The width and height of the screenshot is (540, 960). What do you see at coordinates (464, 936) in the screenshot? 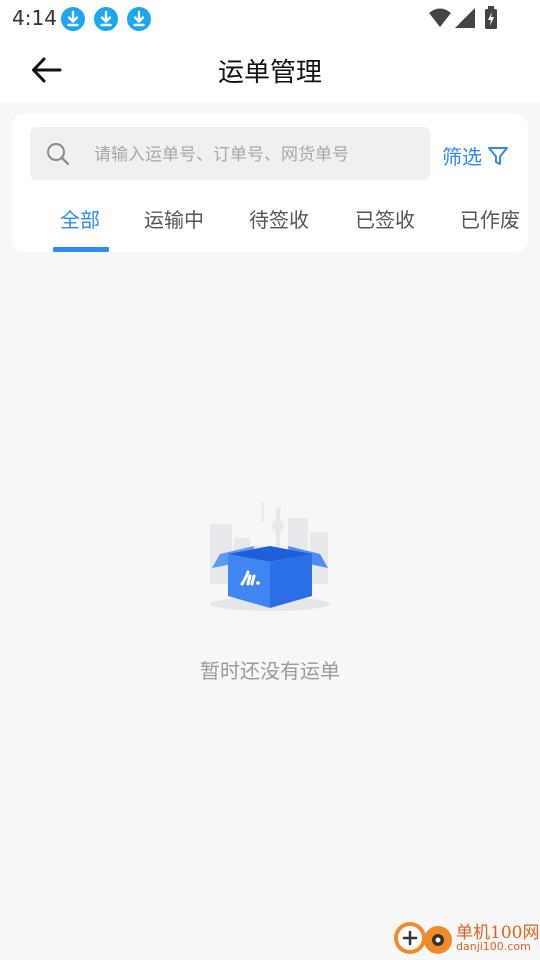
I see `watermark: 单机100网 danji100.com` at bounding box center [464, 936].